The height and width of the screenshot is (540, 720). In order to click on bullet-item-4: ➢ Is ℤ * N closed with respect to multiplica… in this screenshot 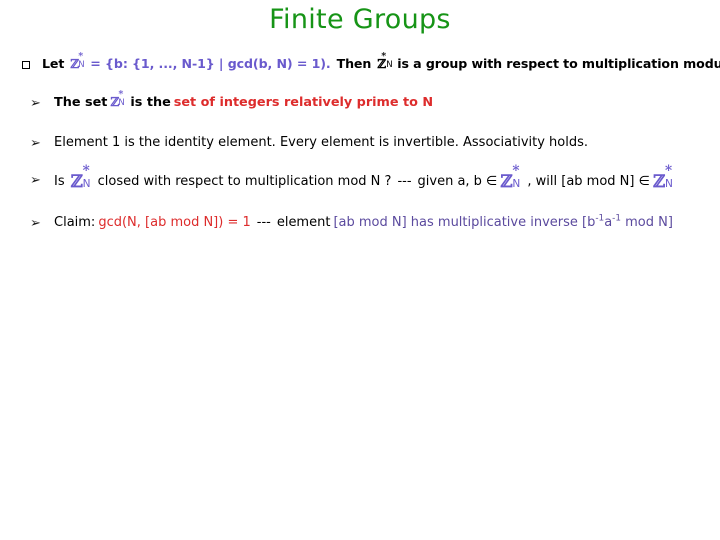, I will do `click(360, 178)`.